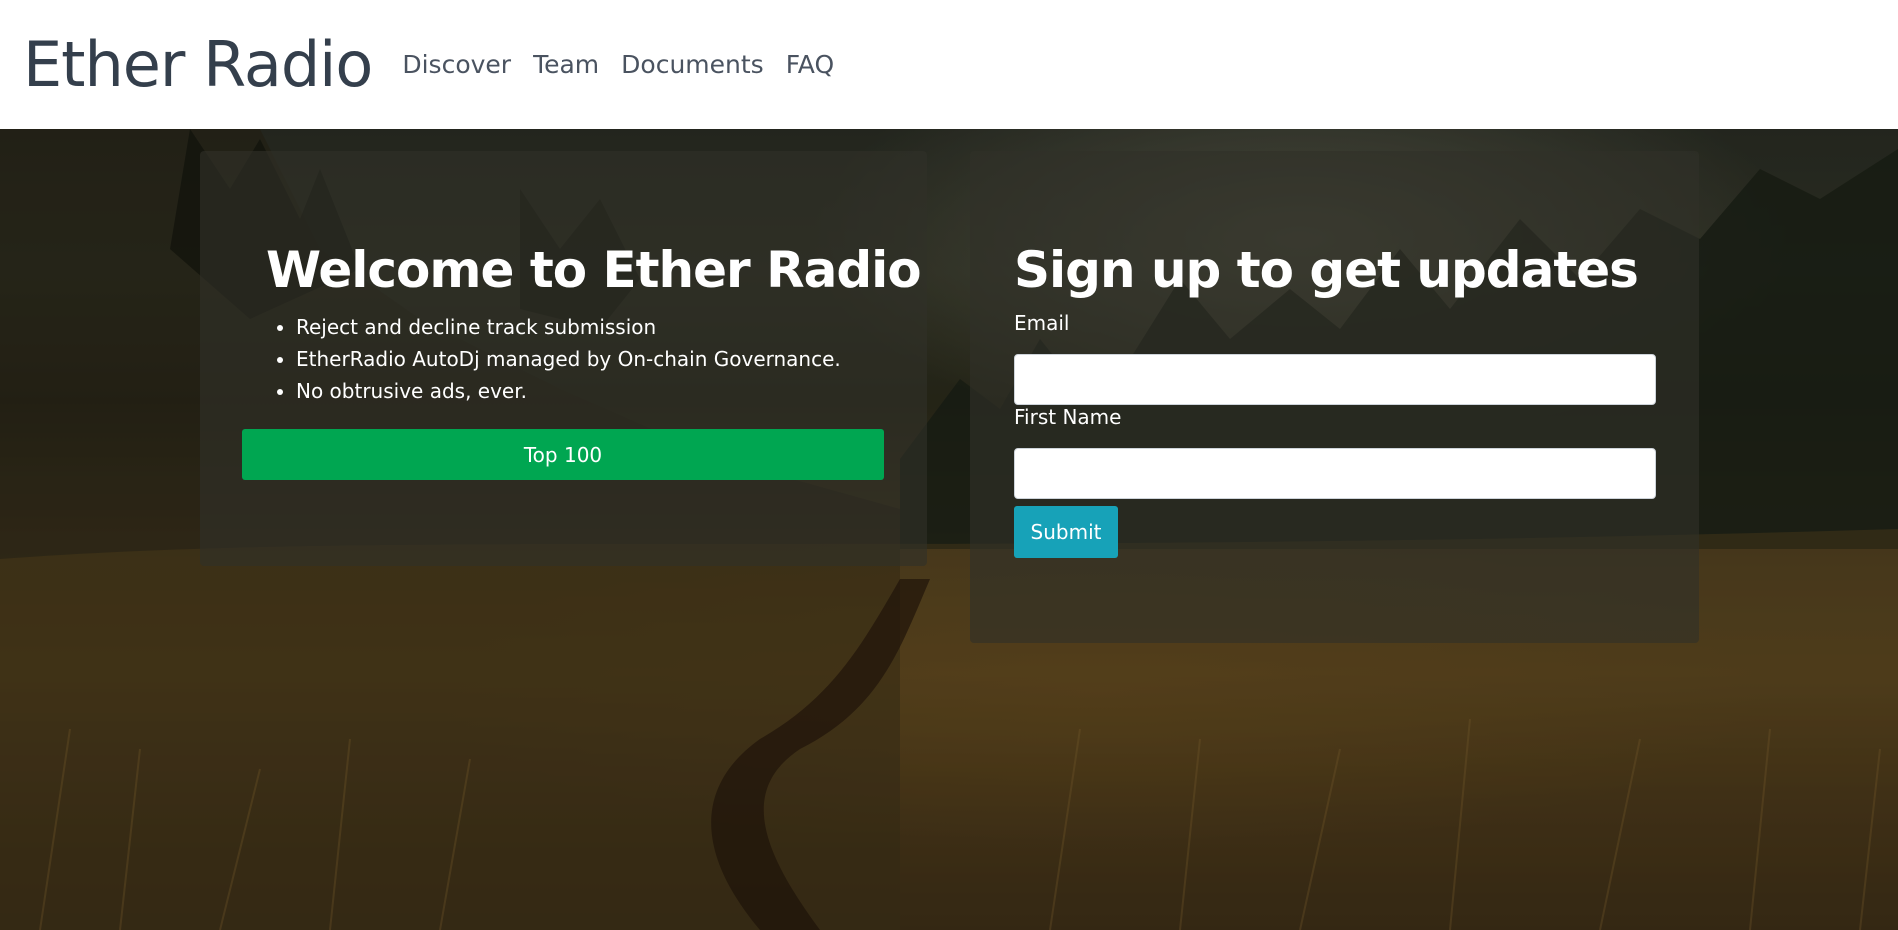 This screenshot has height=930, width=1898. I want to click on email-label: Email, so click(1042, 323).